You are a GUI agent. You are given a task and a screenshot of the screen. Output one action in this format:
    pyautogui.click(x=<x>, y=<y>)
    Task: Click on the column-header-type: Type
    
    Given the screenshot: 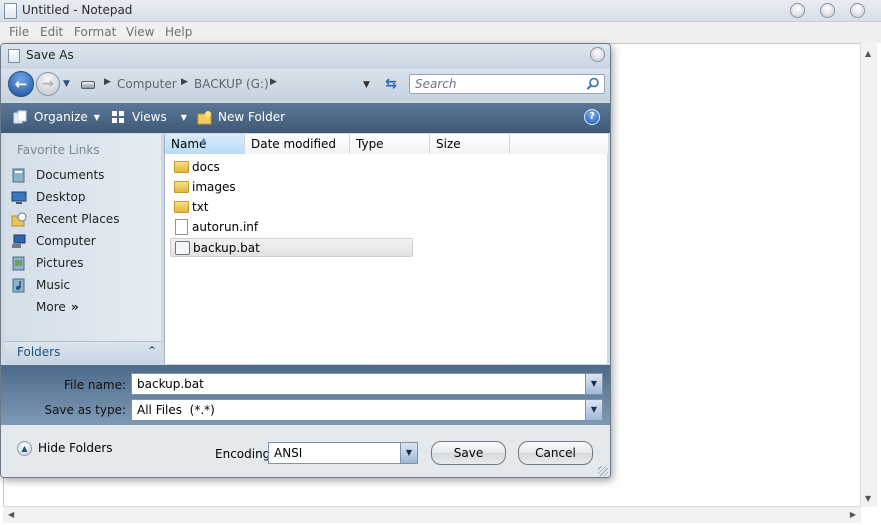 What is the action you would take?
    pyautogui.click(x=390, y=144)
    